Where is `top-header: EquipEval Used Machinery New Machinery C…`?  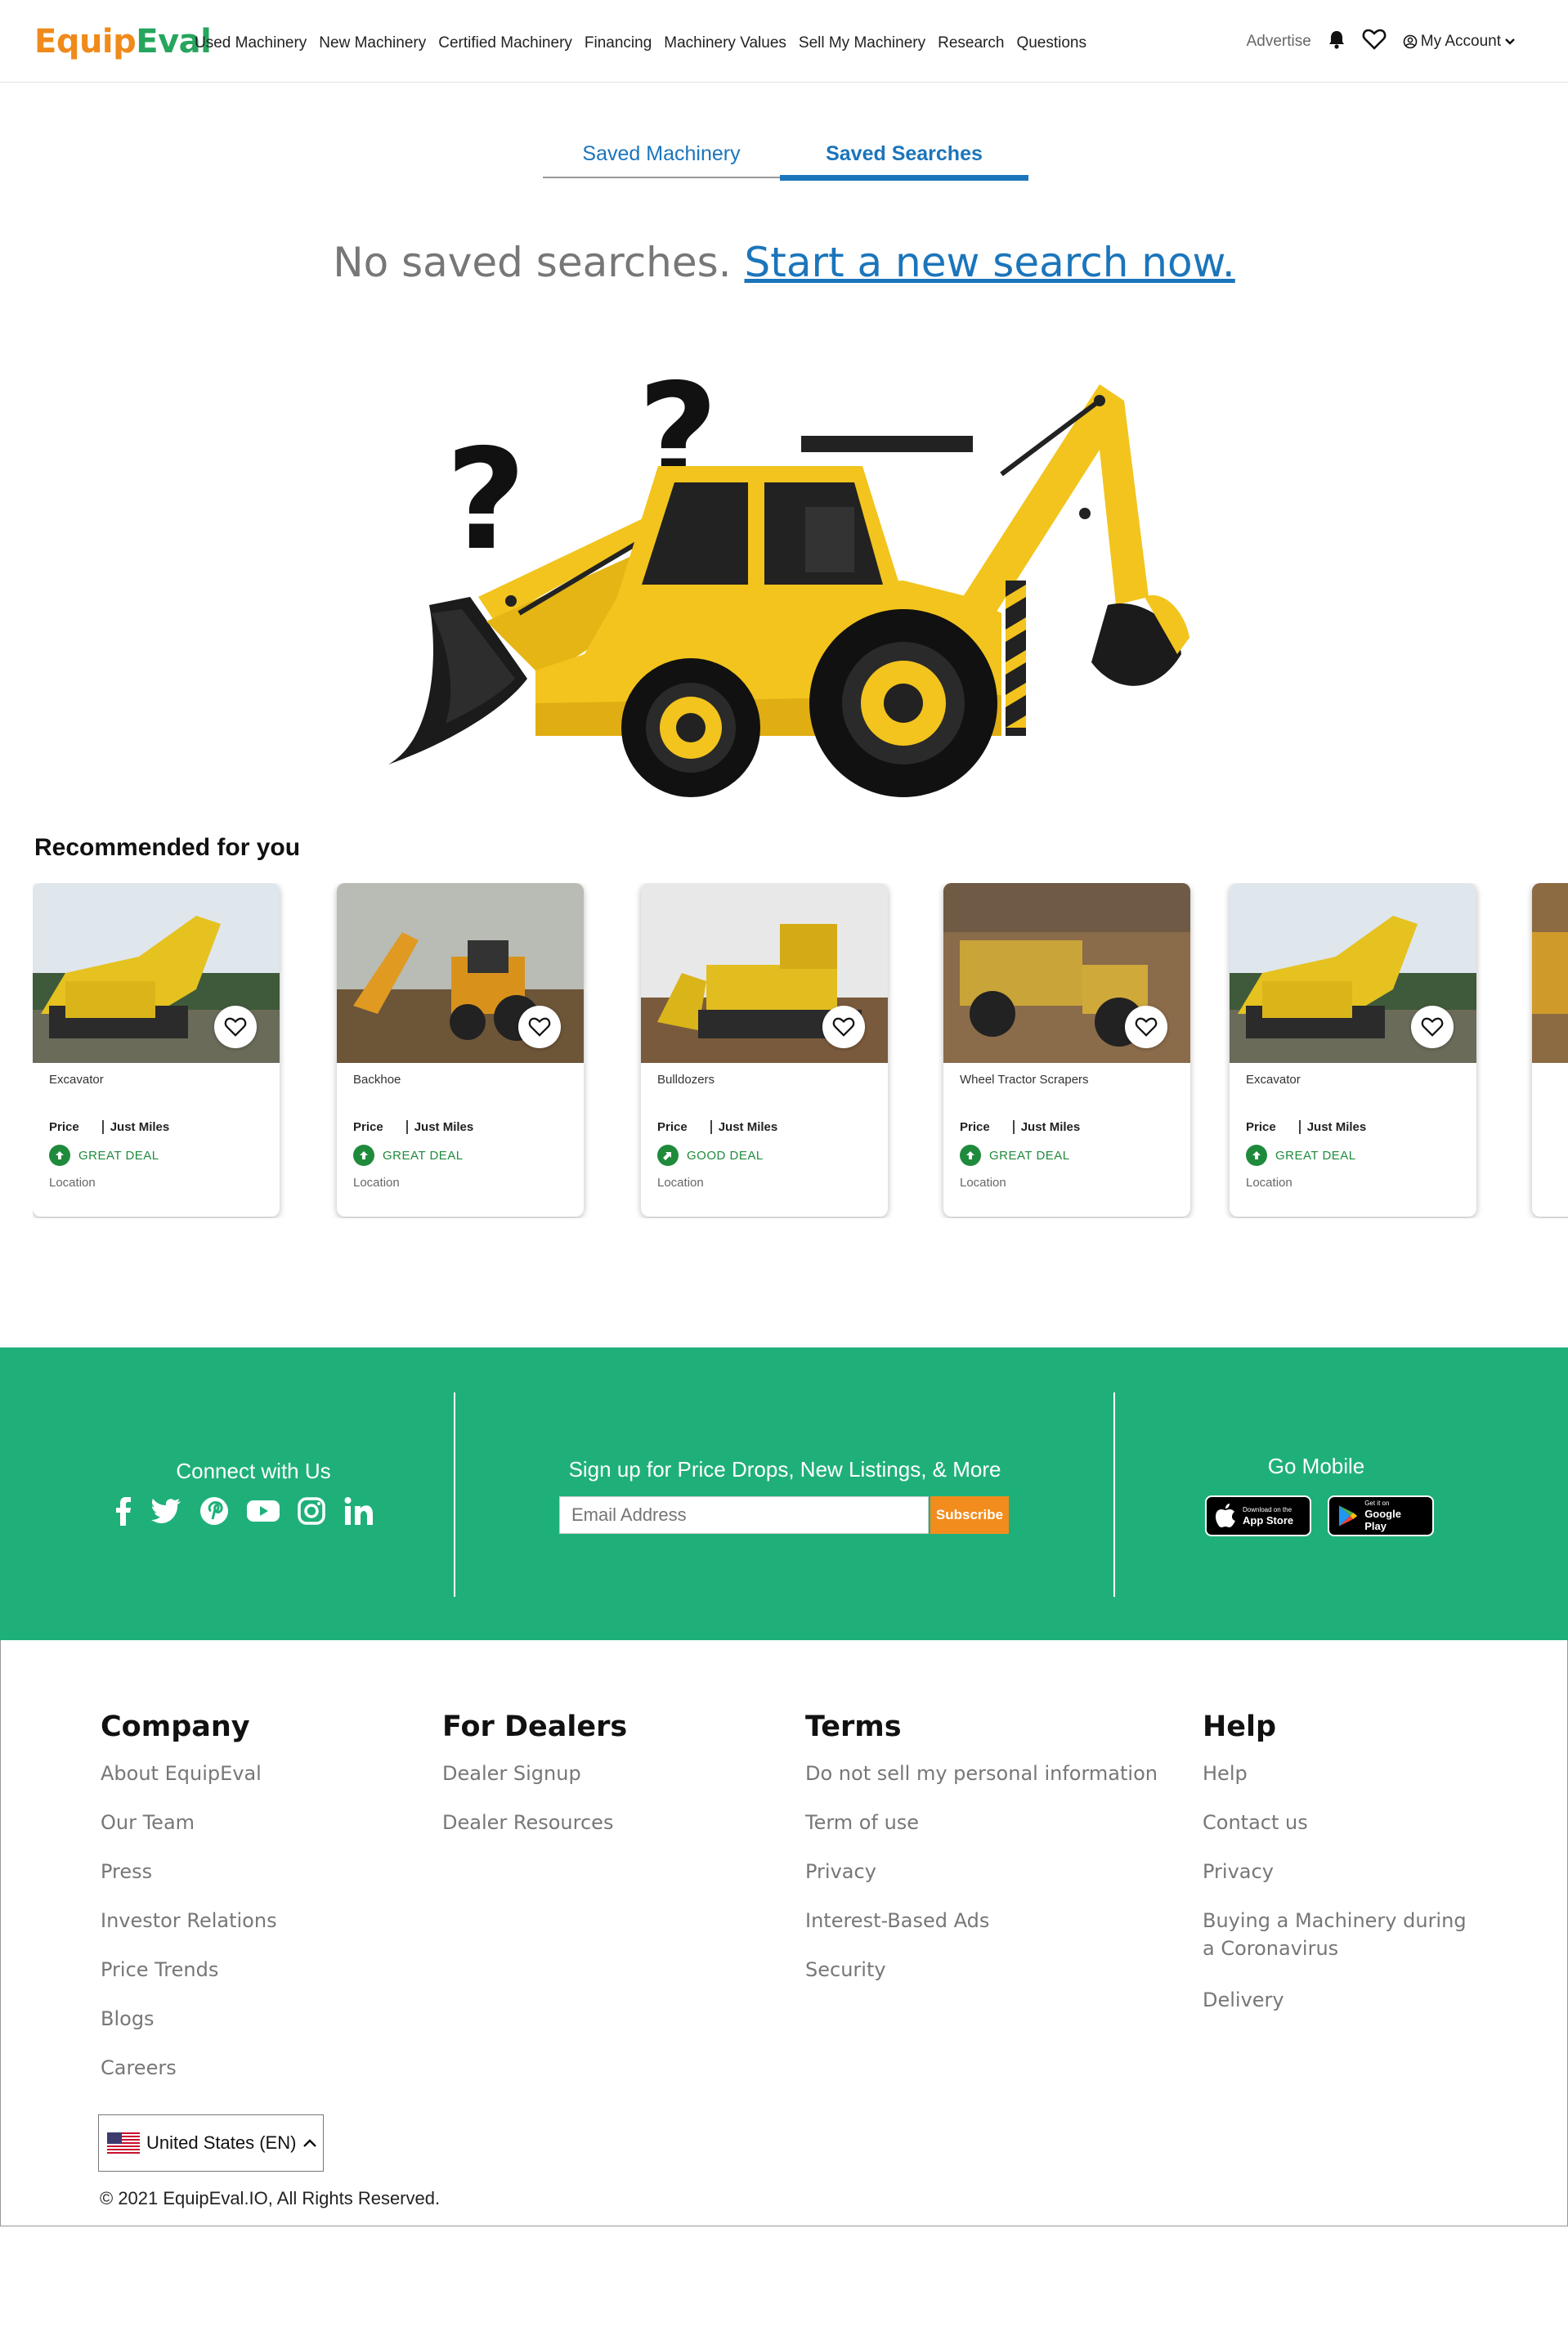 top-header: EquipEval Used Machinery New Machinery C… is located at coordinates (784, 41).